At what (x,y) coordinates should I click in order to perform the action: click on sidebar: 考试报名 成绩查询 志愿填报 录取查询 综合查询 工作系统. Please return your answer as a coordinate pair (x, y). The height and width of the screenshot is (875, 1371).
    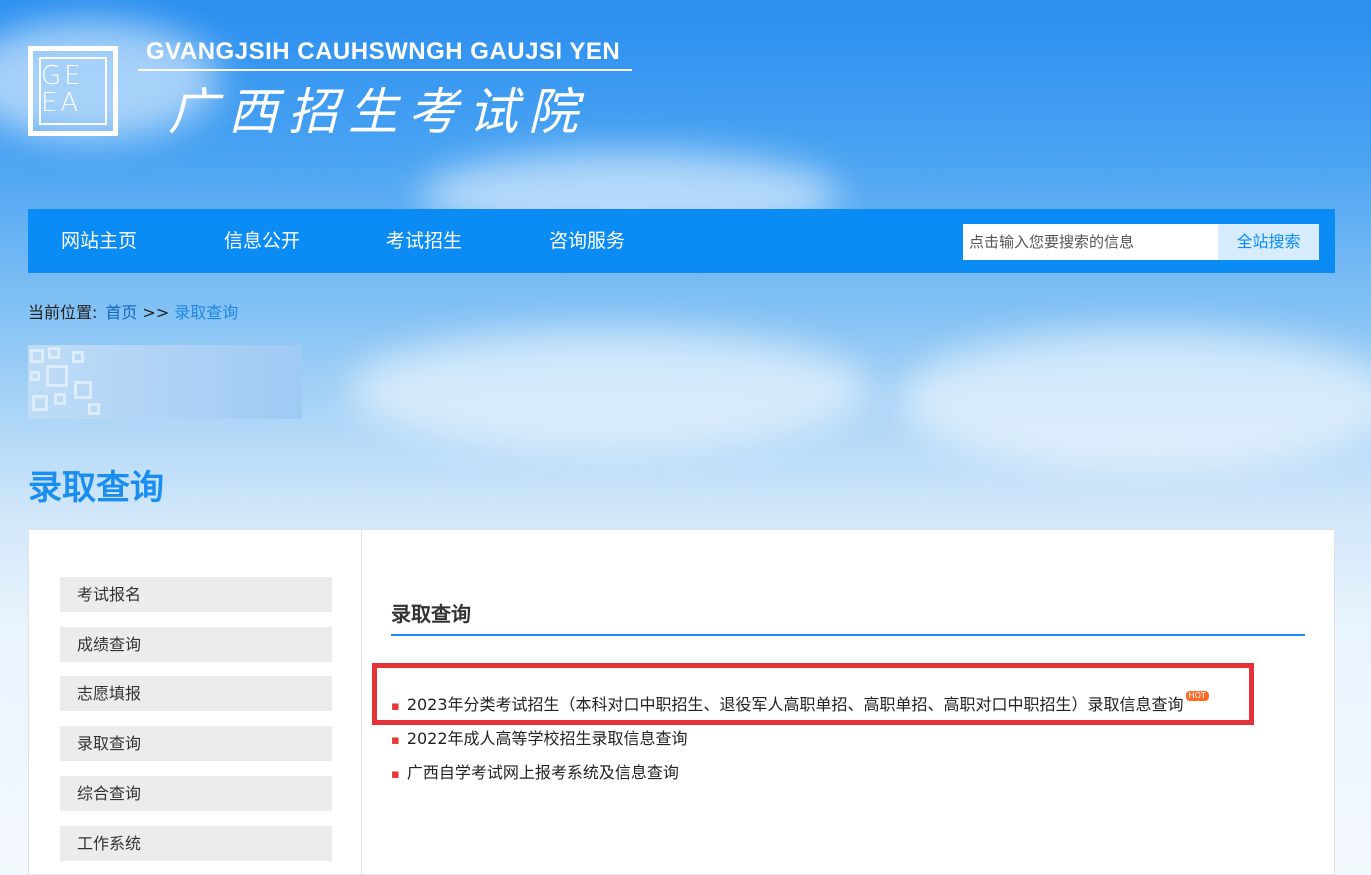
    Looking at the image, I should click on (195, 702).